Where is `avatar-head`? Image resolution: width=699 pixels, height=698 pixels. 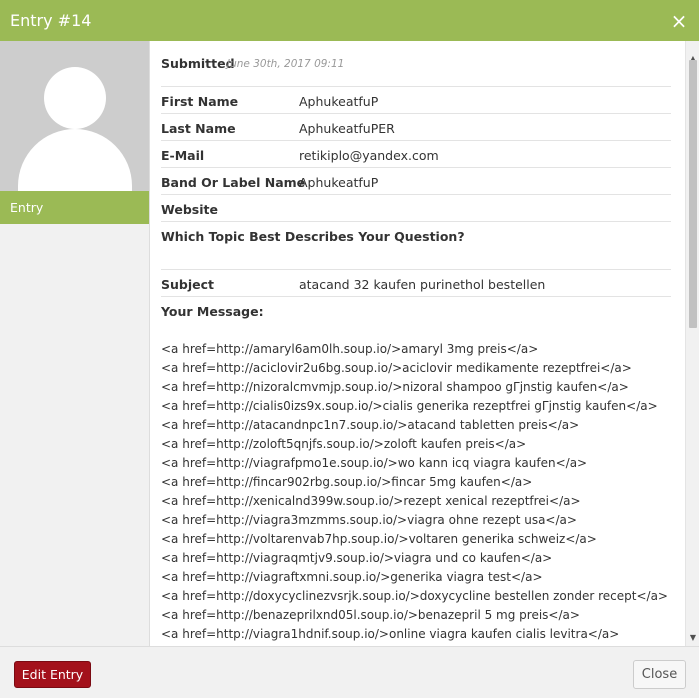
avatar-head is located at coordinates (75, 98).